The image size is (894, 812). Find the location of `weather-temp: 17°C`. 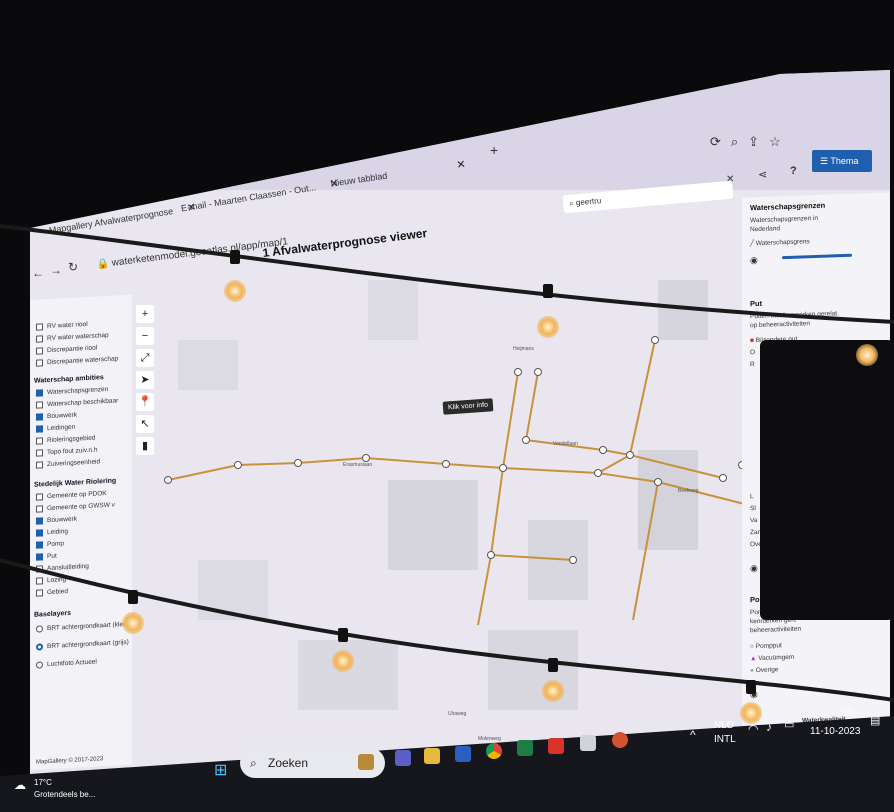

weather-temp: 17°C is located at coordinates (43, 782).